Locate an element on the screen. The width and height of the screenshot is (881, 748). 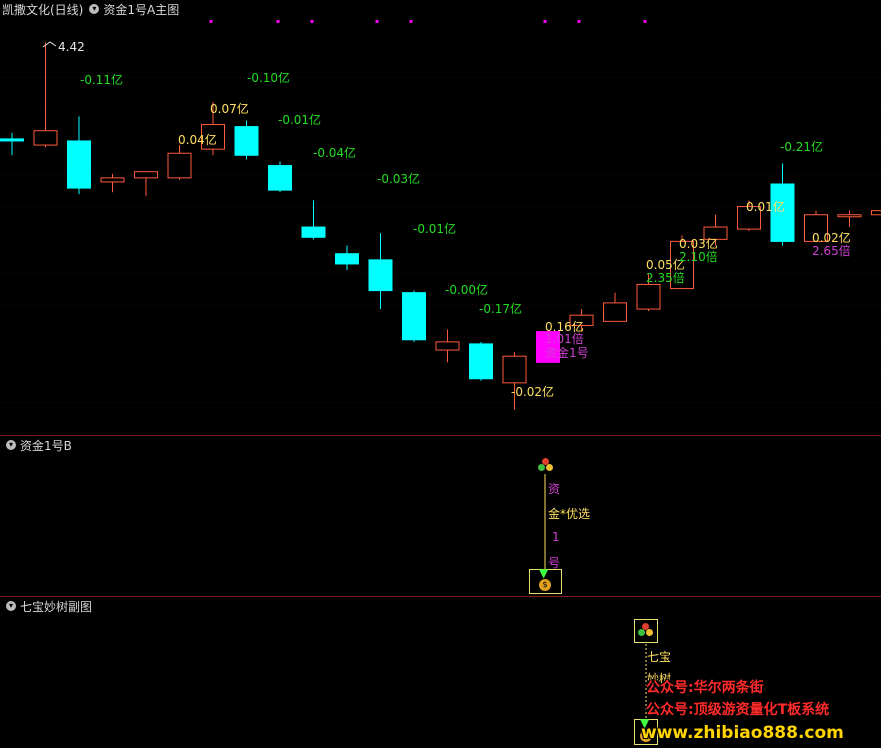
candle-annotation: 2.35倍 is located at coordinates (665, 278).